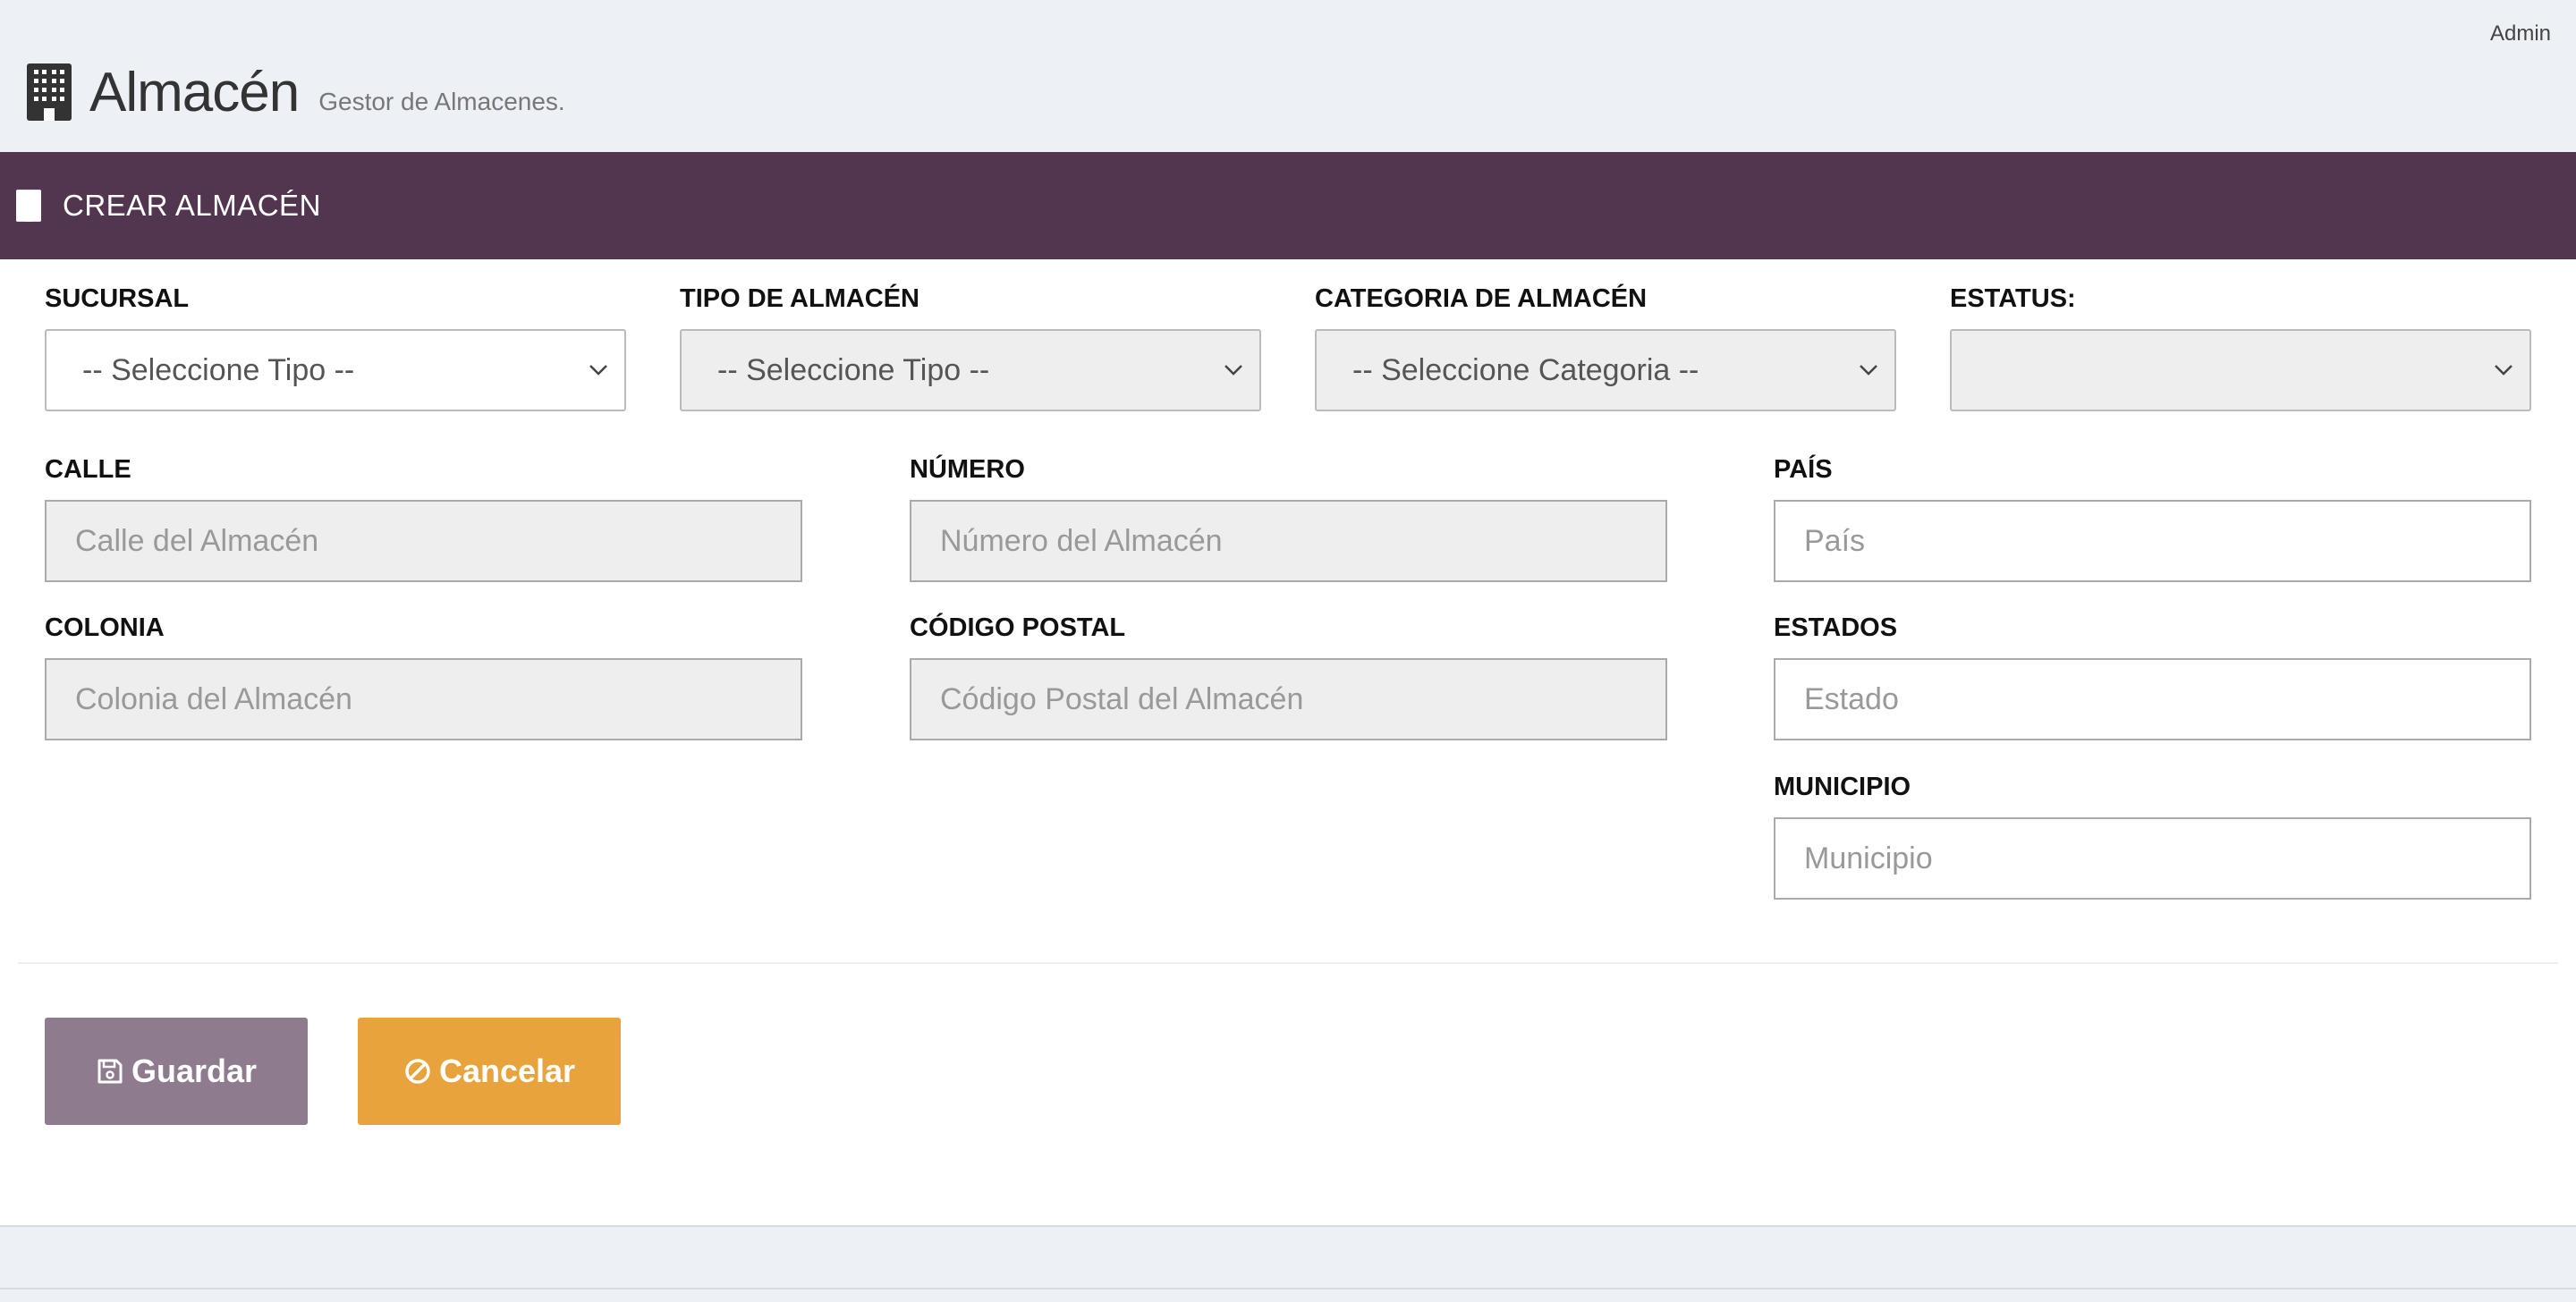 The height and width of the screenshot is (1302, 2576). I want to click on codigo-postal-label: CÓDIGO POSTAL, so click(1018, 627).